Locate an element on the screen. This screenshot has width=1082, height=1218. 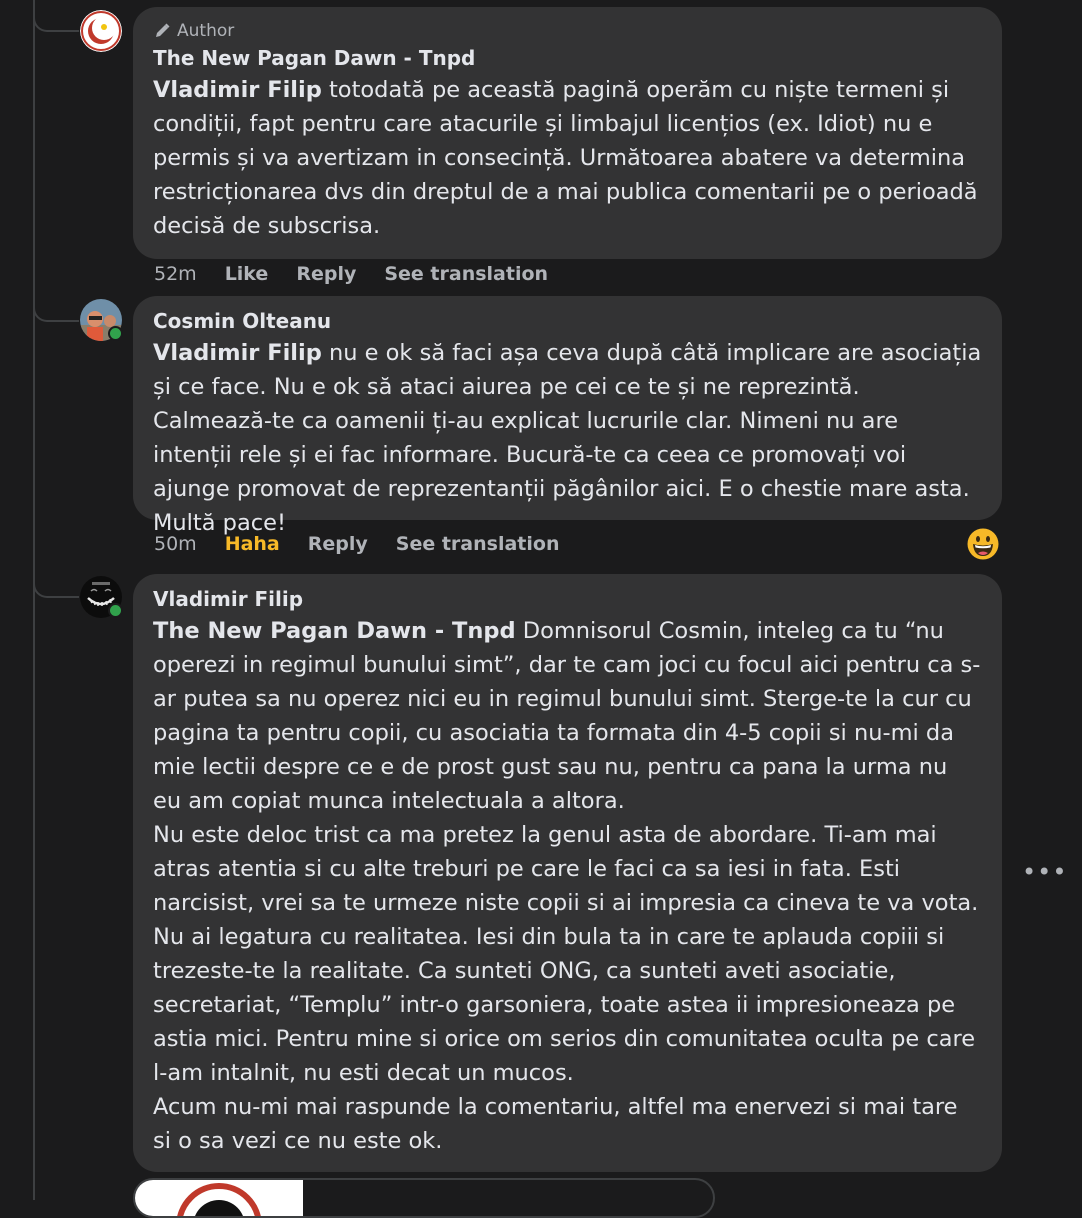
comment-timestamp: 50m is located at coordinates (175, 544).